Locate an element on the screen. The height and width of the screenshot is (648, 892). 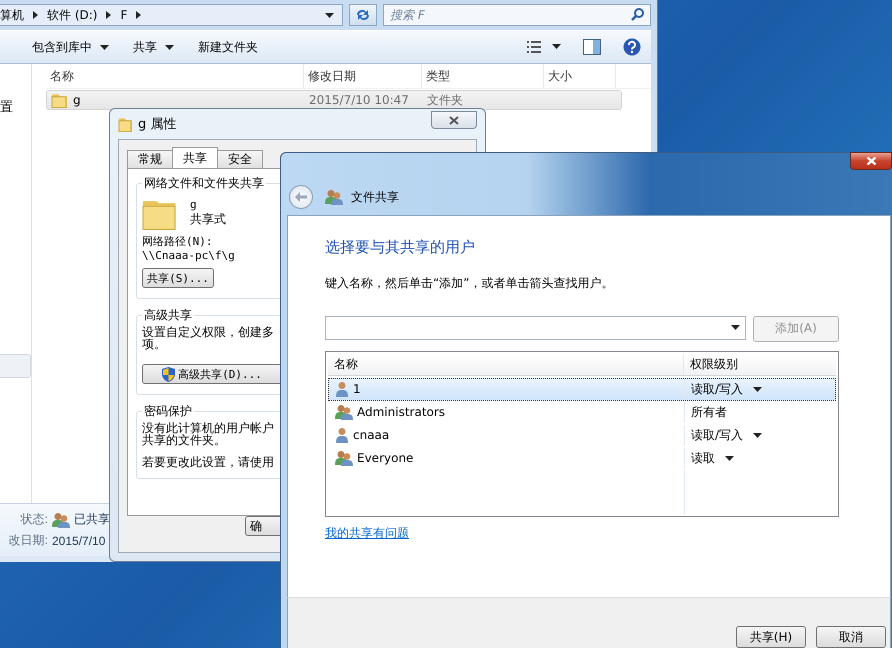
user-row: 1 读取/写入 is located at coordinates (582, 389).